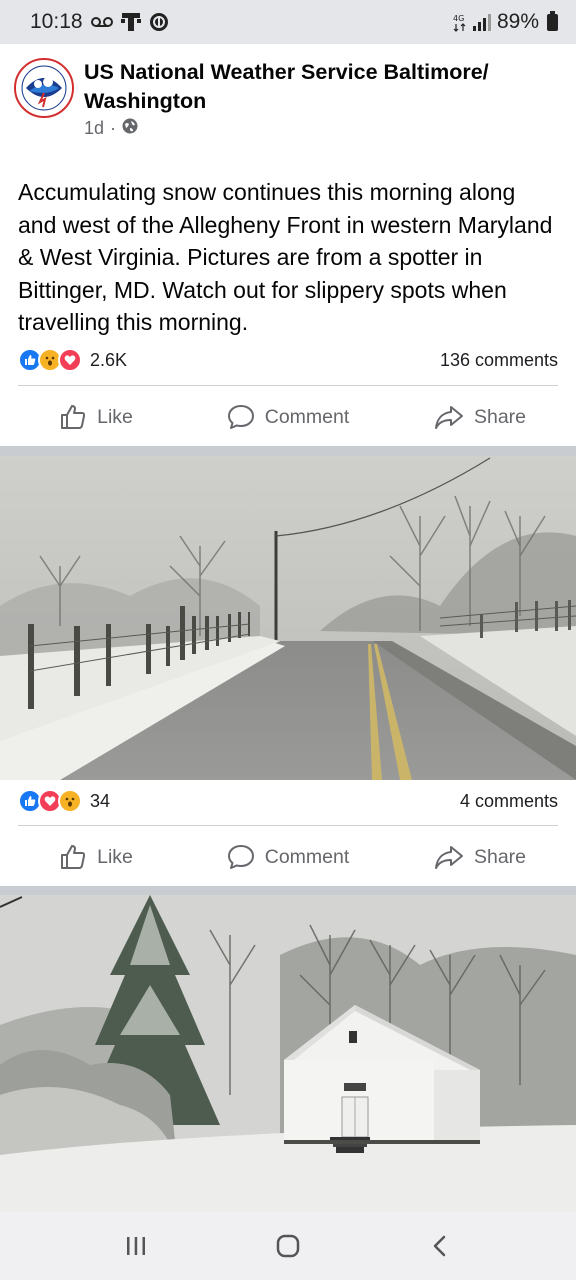  What do you see at coordinates (44, 88) in the screenshot?
I see `avatar` at bounding box center [44, 88].